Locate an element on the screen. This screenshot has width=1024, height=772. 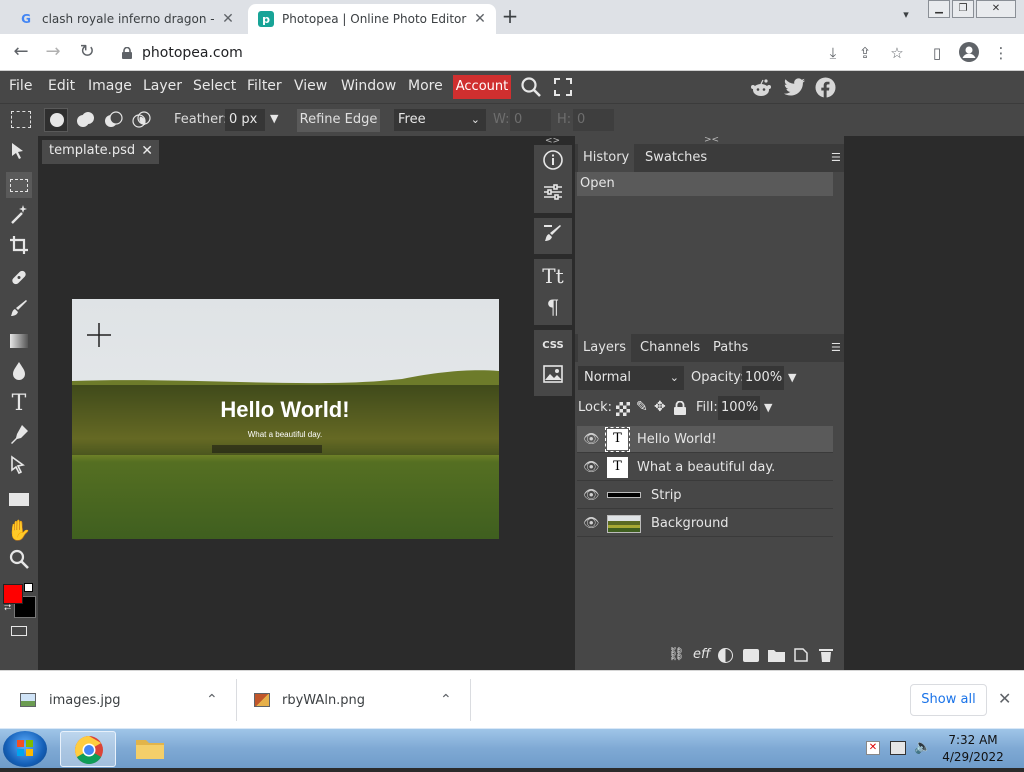
new-layer-icon is located at coordinates (801, 657).